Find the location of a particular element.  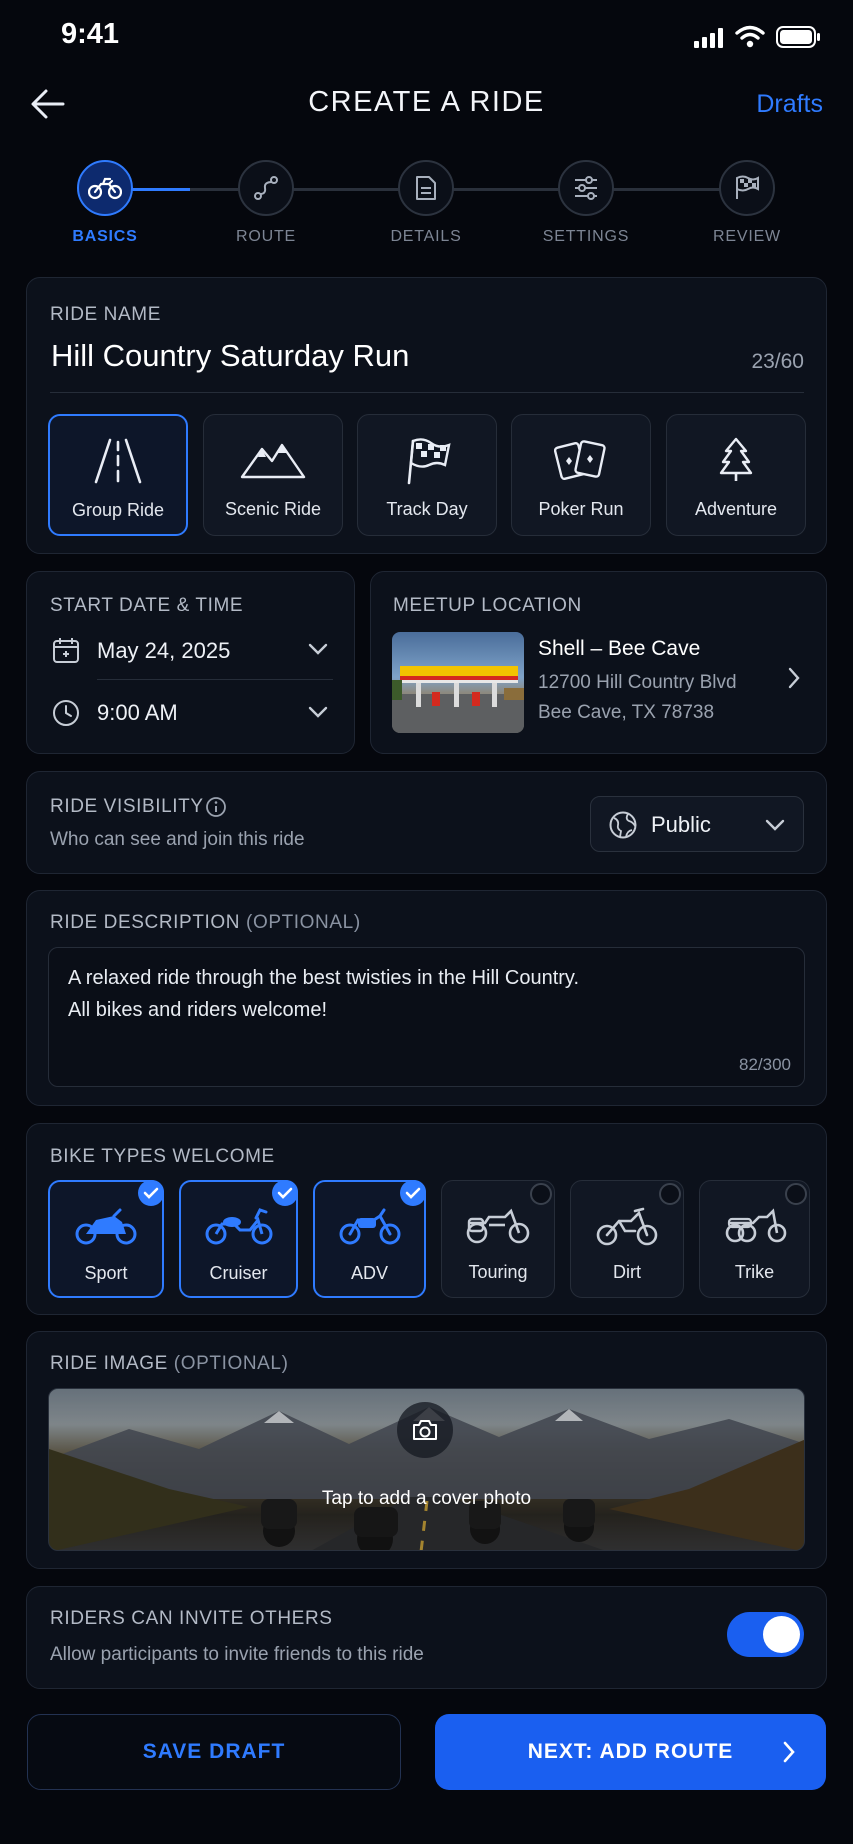

visibility-value: Public is located at coordinates (681, 824).